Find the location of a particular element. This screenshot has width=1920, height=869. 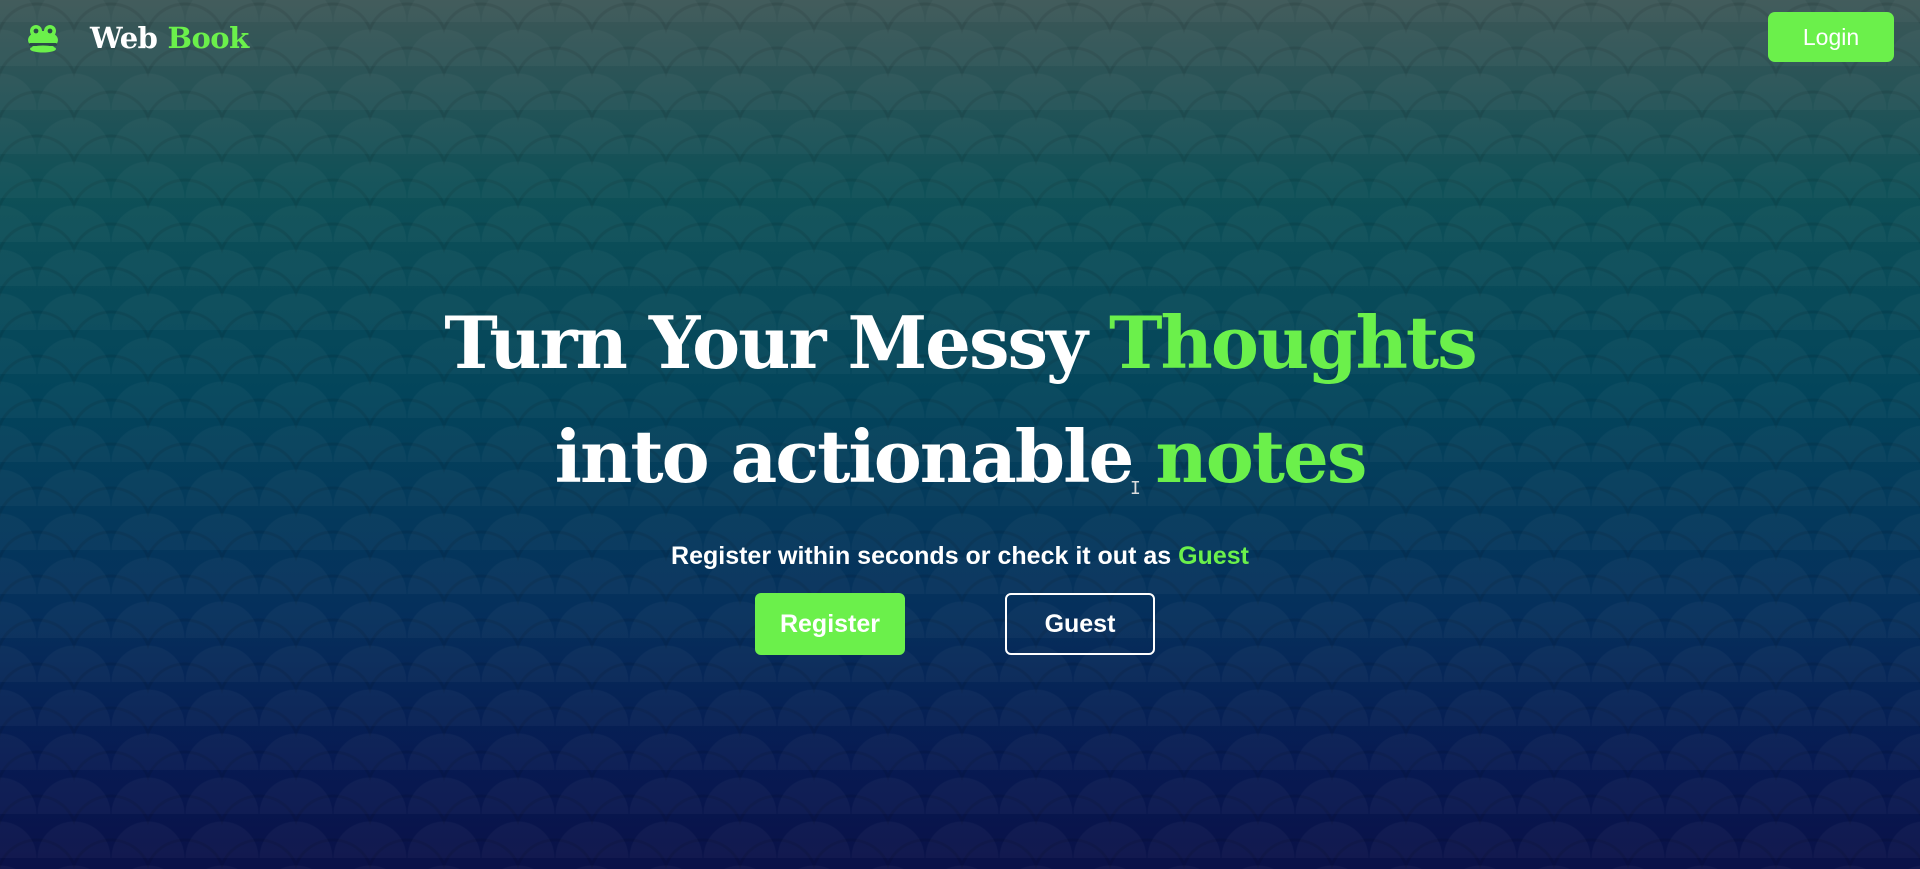

brand-name-part2: Book is located at coordinates (208, 38).